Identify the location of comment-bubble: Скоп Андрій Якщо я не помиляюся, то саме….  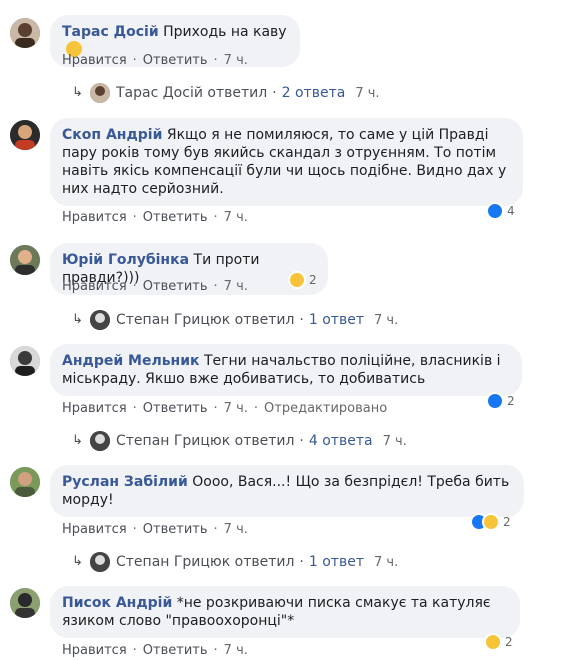
(286, 162).